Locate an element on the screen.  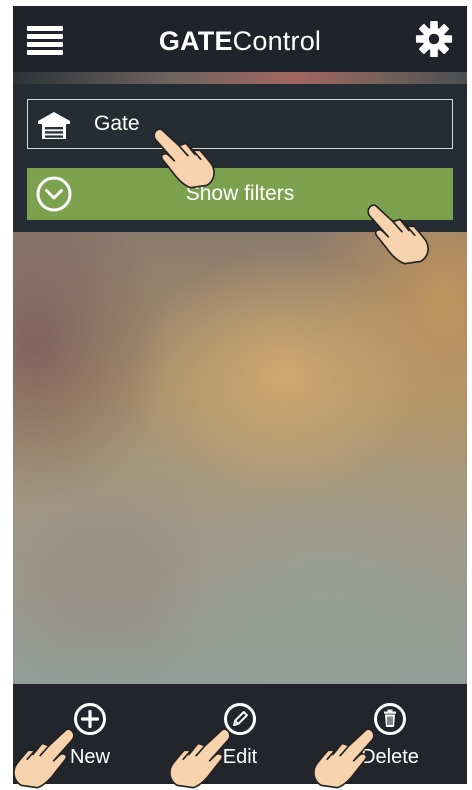
edit-label: Edit is located at coordinates (240, 757).